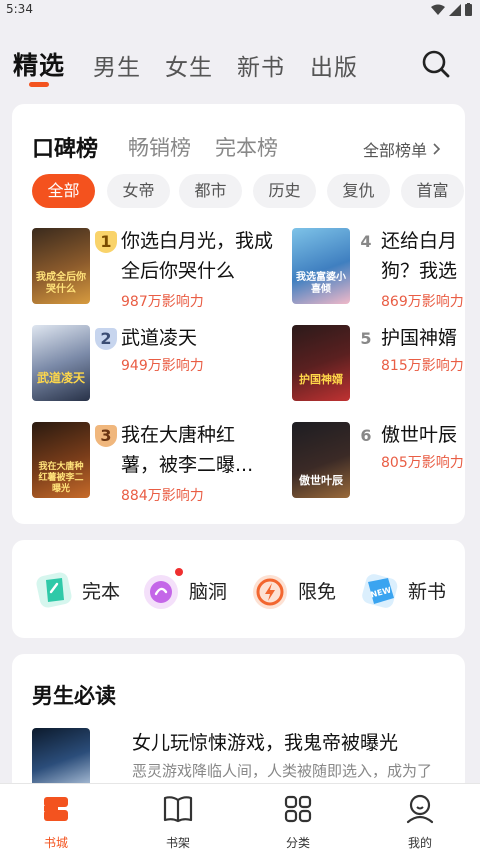  Describe the element at coordinates (321, 266) in the screenshot. I see `book-cover: 我选富婆小喜倾` at that location.